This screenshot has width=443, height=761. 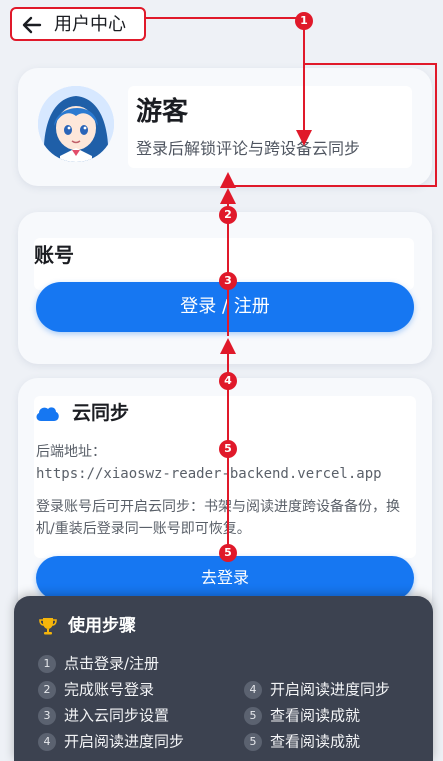 What do you see at coordinates (228, 215) in the screenshot?
I see `annotation-marker: 2` at bounding box center [228, 215].